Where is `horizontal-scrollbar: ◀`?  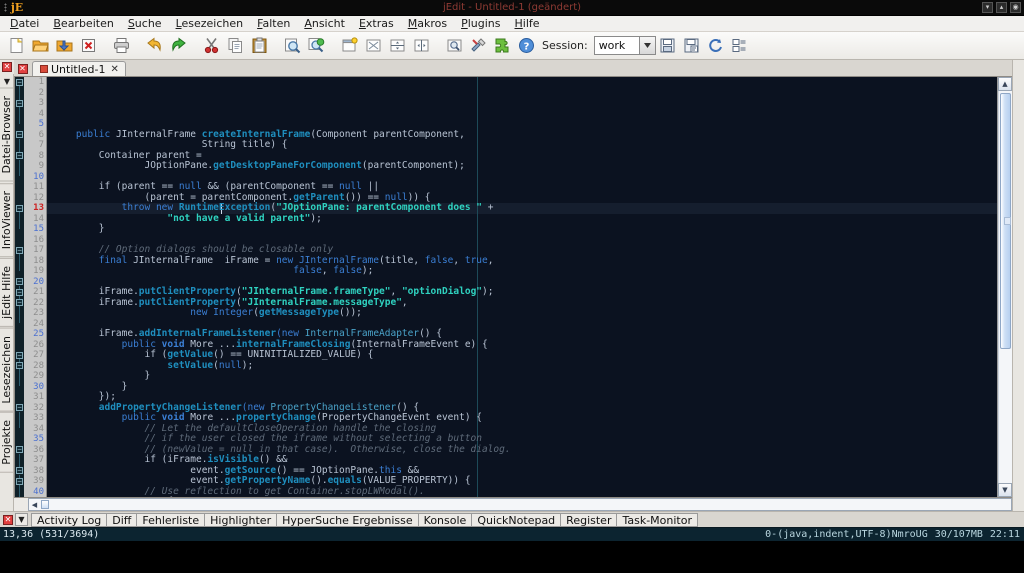 horizontal-scrollbar: ◀ is located at coordinates (520, 504).